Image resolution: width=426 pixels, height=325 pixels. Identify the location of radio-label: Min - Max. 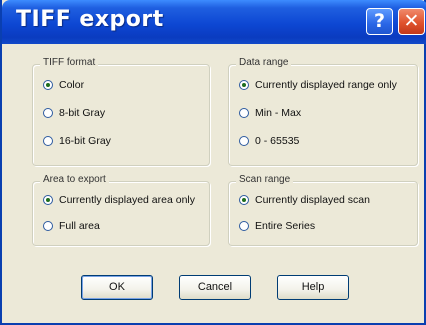
(278, 113).